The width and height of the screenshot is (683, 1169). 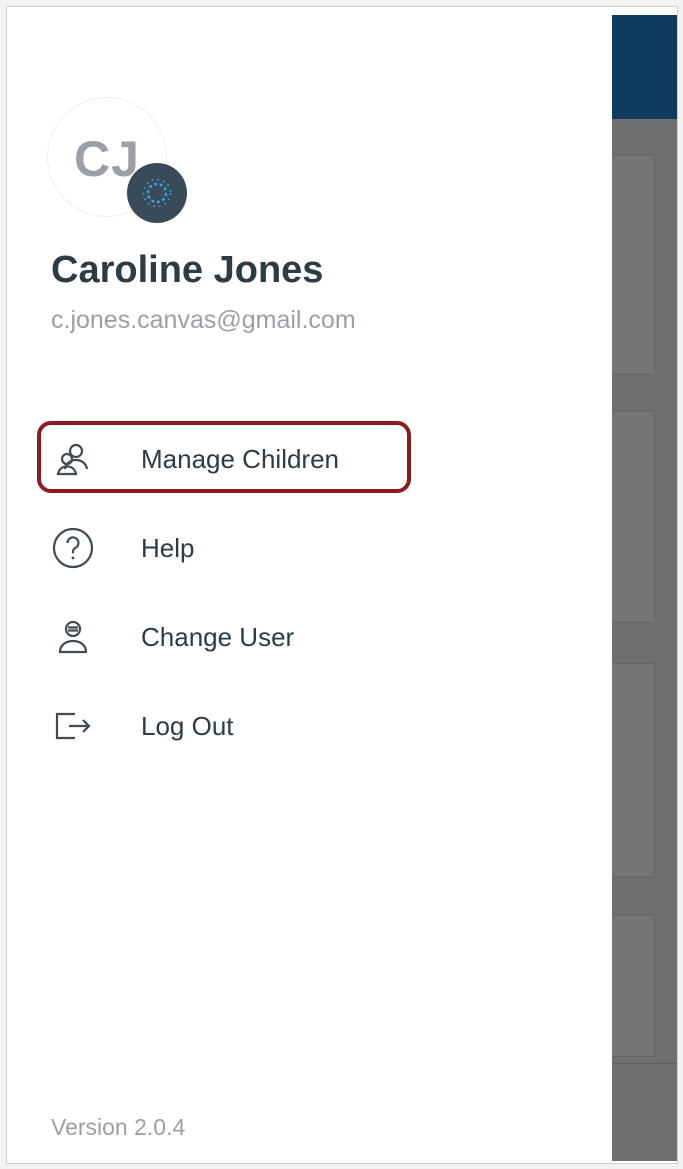 What do you see at coordinates (73, 548) in the screenshot?
I see `help-icon` at bounding box center [73, 548].